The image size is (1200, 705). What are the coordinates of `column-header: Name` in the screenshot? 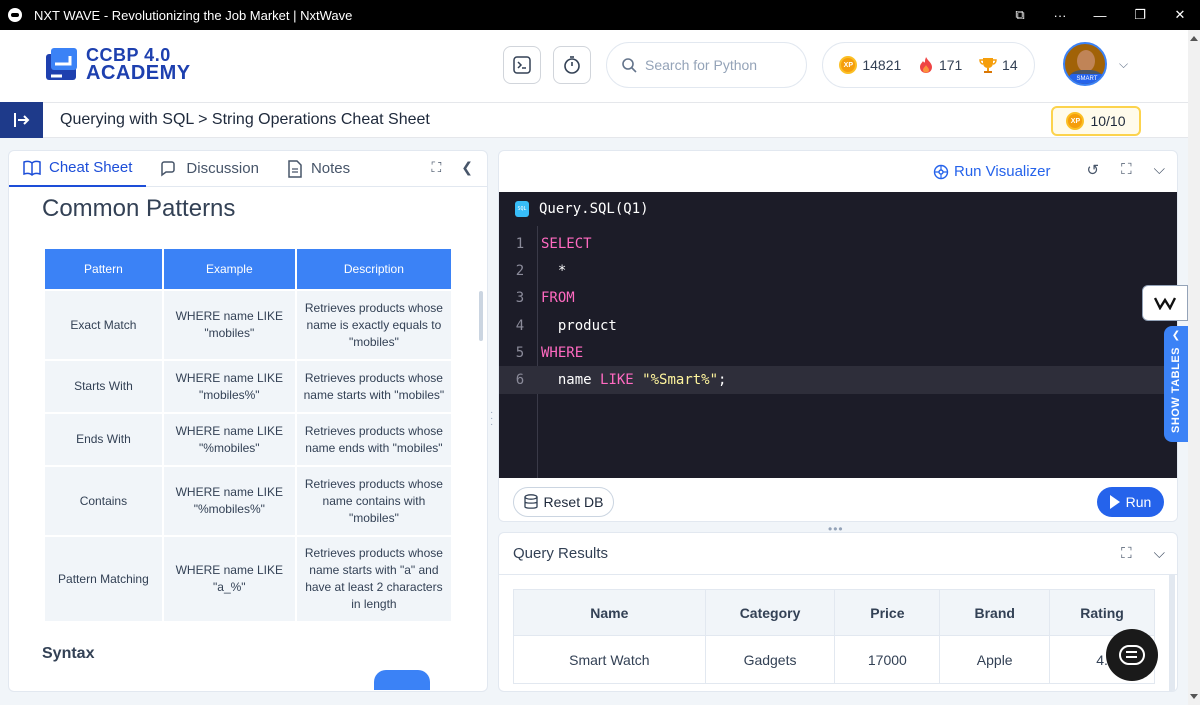 It's located at (609, 612).